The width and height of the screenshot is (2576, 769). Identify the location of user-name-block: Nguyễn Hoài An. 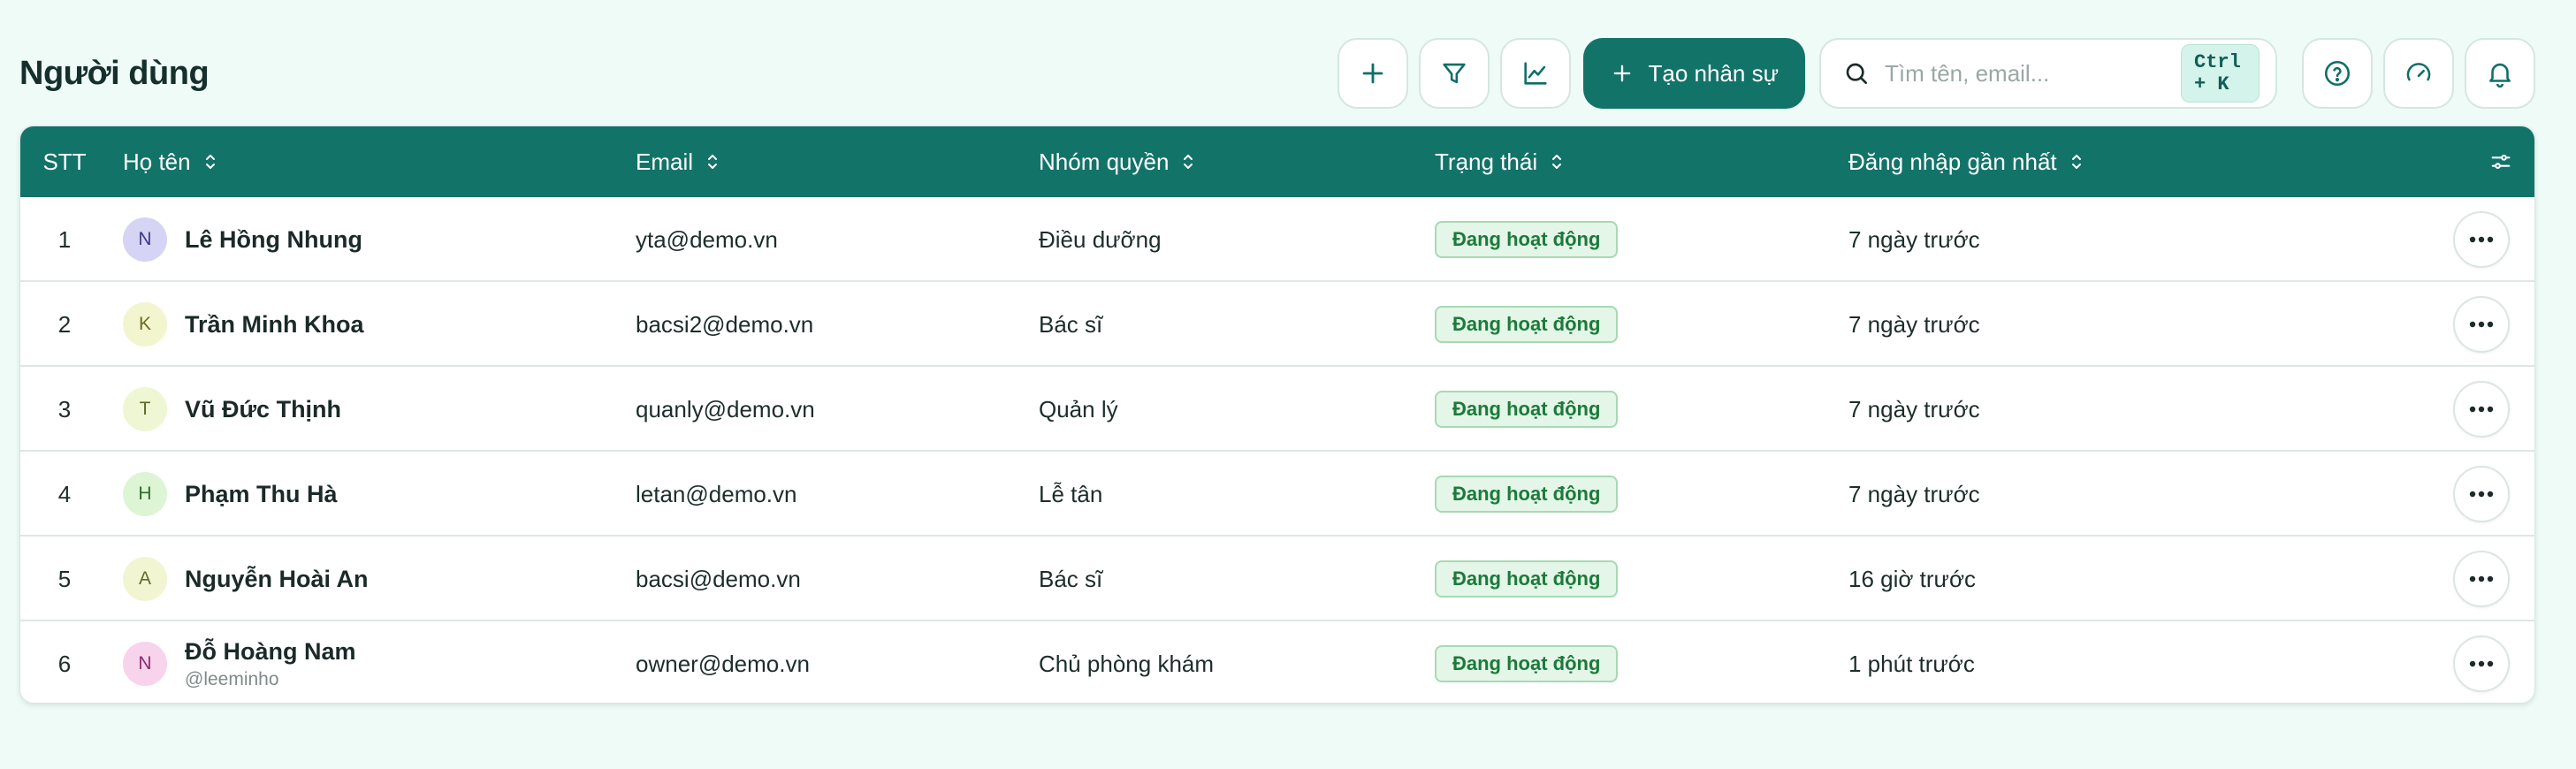
(277, 579).